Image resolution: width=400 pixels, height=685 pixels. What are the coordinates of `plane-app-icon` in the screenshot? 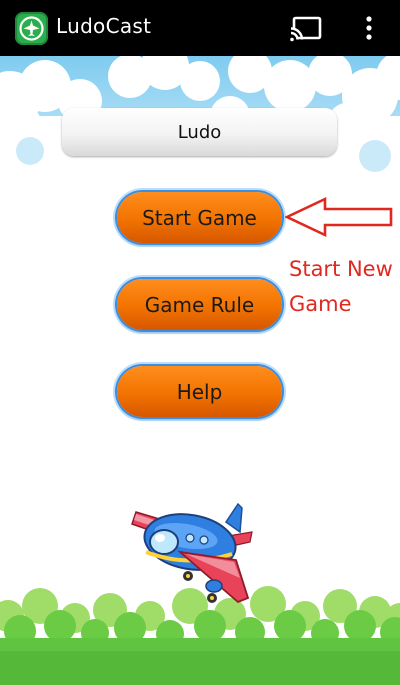 It's located at (31, 28).